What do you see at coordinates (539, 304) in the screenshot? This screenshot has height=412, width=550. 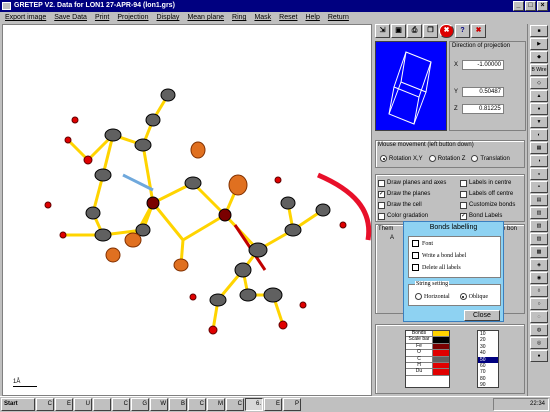 I see `side-button-22: ○` at bounding box center [539, 304].